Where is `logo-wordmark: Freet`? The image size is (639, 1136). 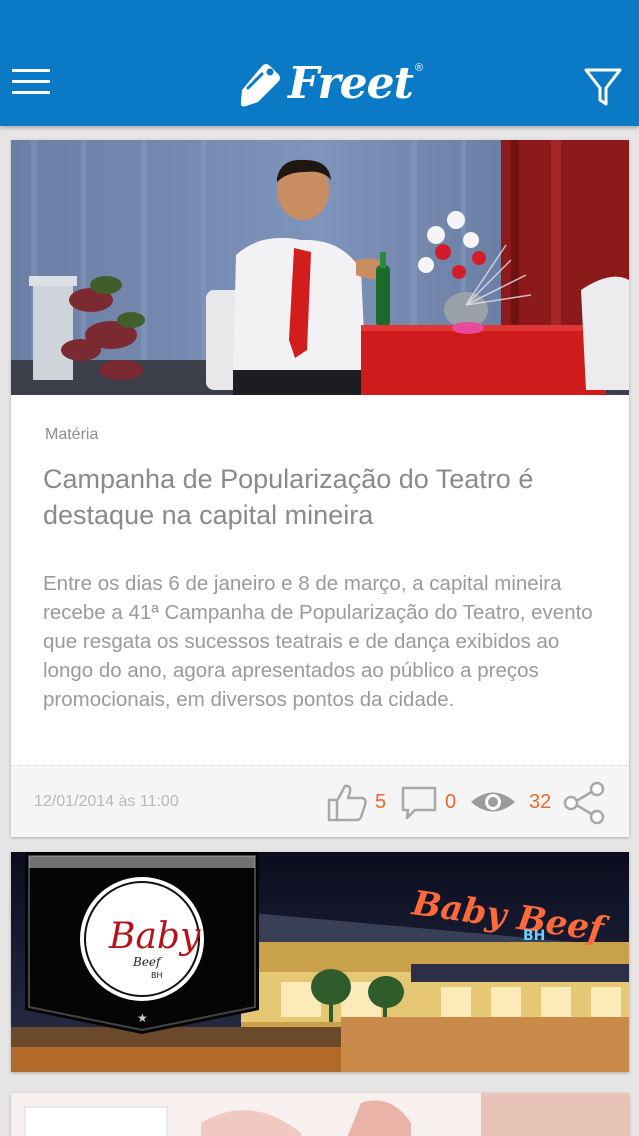
logo-wordmark: Freet is located at coordinates (351, 83).